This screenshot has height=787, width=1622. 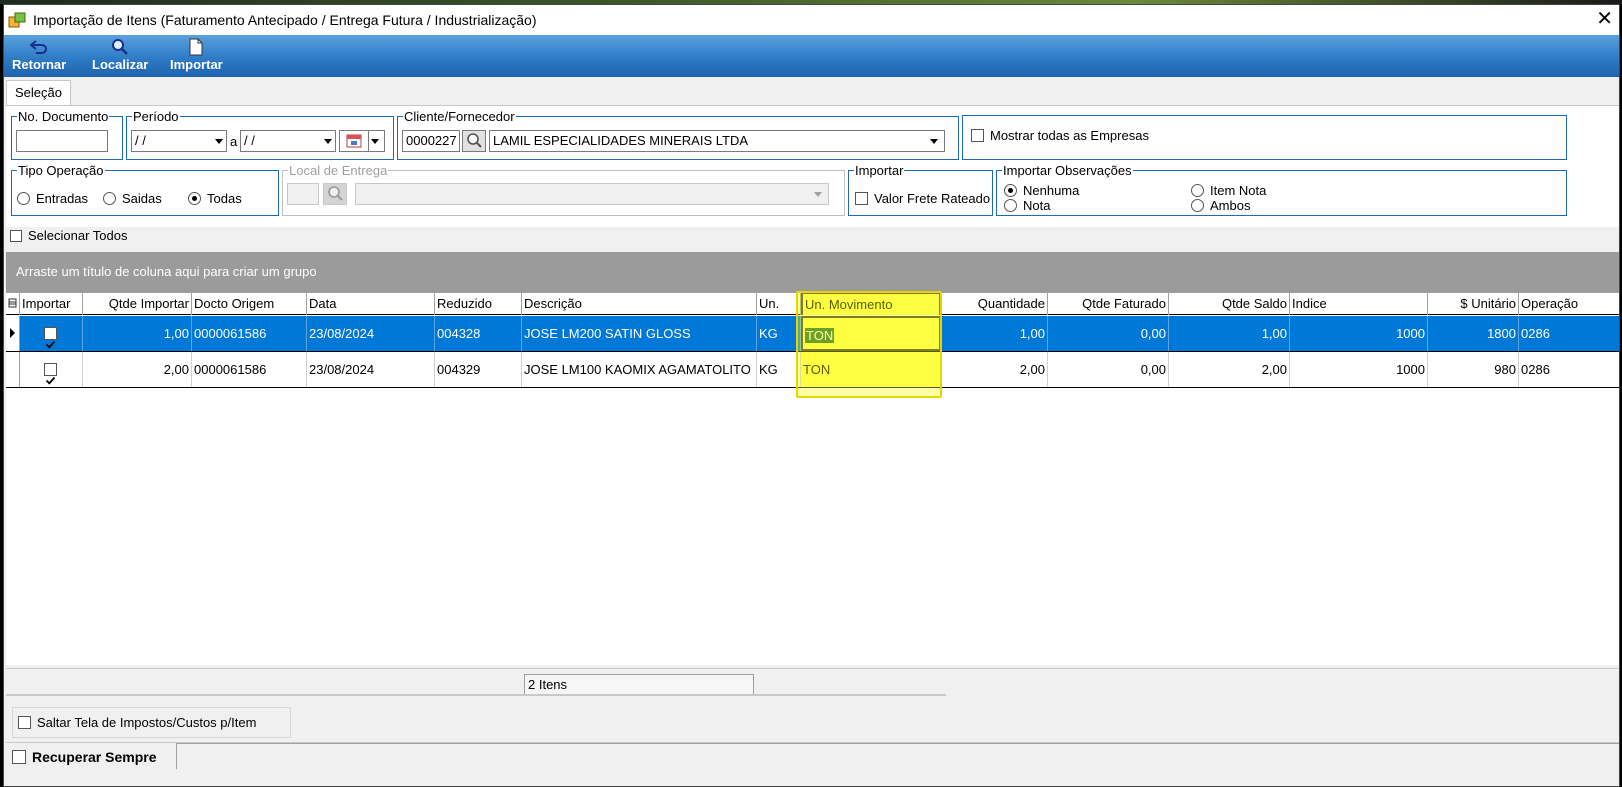 I want to click on periodo-to-input: / /, so click(x=288, y=141).